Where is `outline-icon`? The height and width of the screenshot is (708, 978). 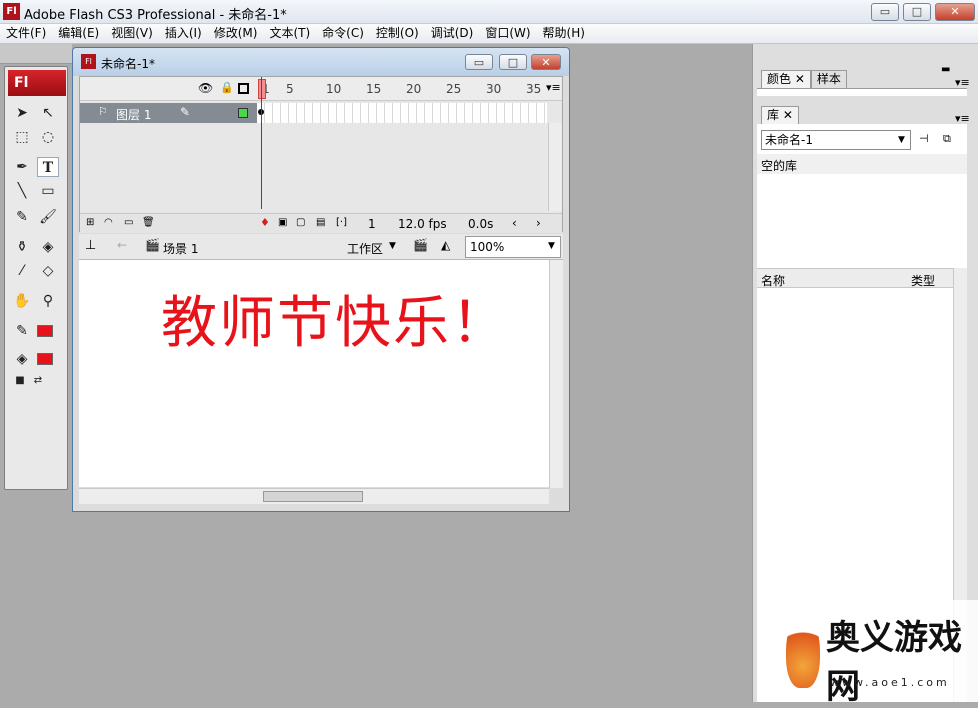
outline-icon is located at coordinates (243, 88).